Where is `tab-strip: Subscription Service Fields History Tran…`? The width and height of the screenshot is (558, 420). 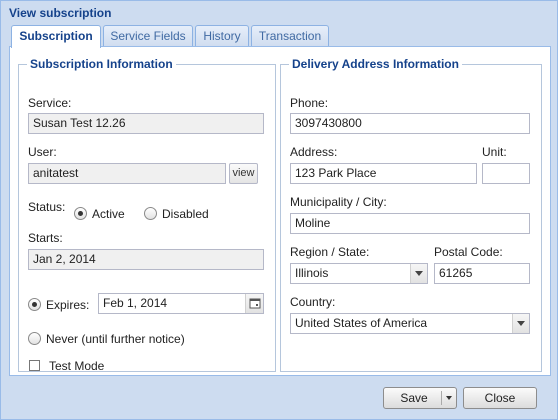
tab-strip: Subscription Service Fields History Tran… is located at coordinates (279, 36).